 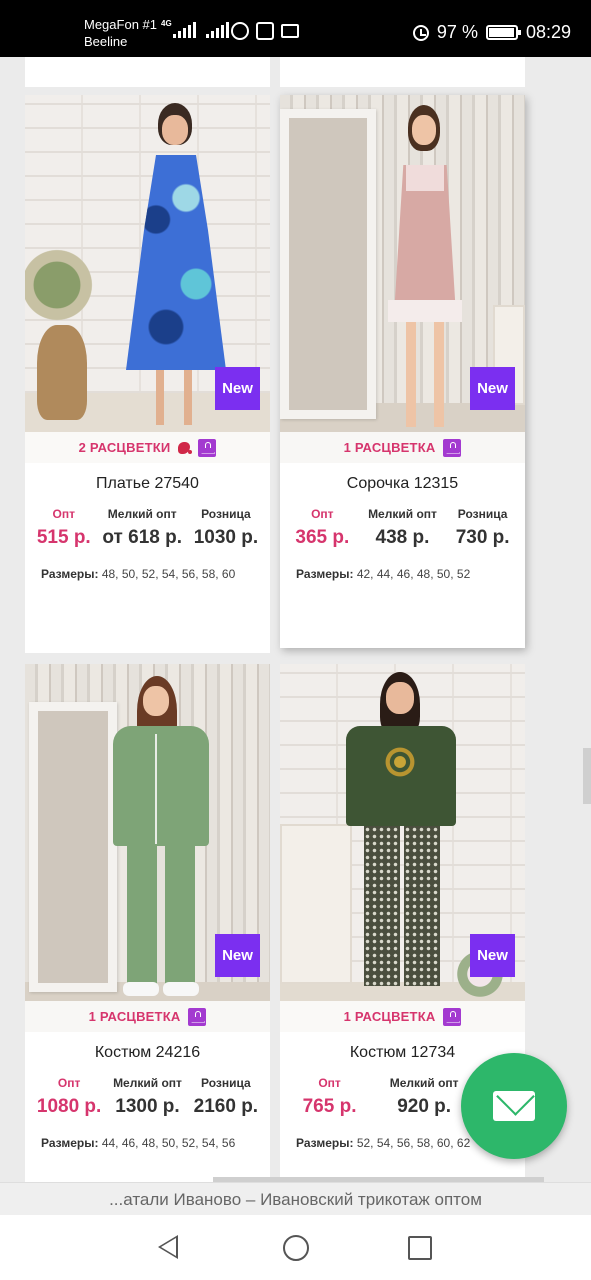 What do you see at coordinates (226, 1106) in the screenshot?
I see `price-retail: 2160 р.` at bounding box center [226, 1106].